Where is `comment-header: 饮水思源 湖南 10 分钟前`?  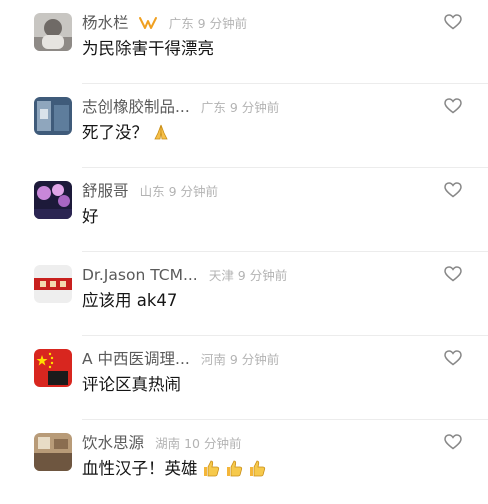 comment-header: 饮水思源 湖南 10 分钟前 is located at coordinates (161, 443).